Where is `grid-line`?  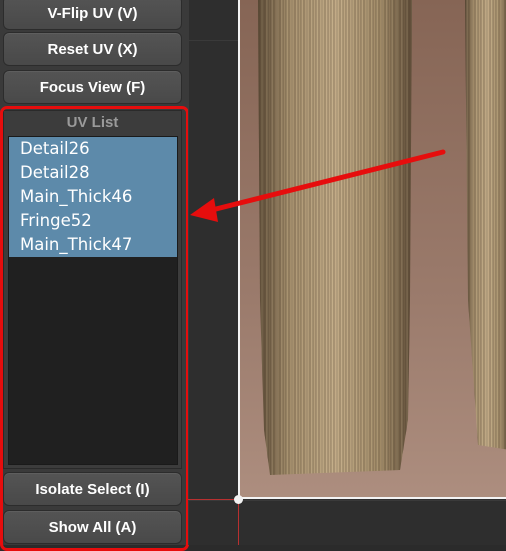
grid-line is located at coordinates (188, 272).